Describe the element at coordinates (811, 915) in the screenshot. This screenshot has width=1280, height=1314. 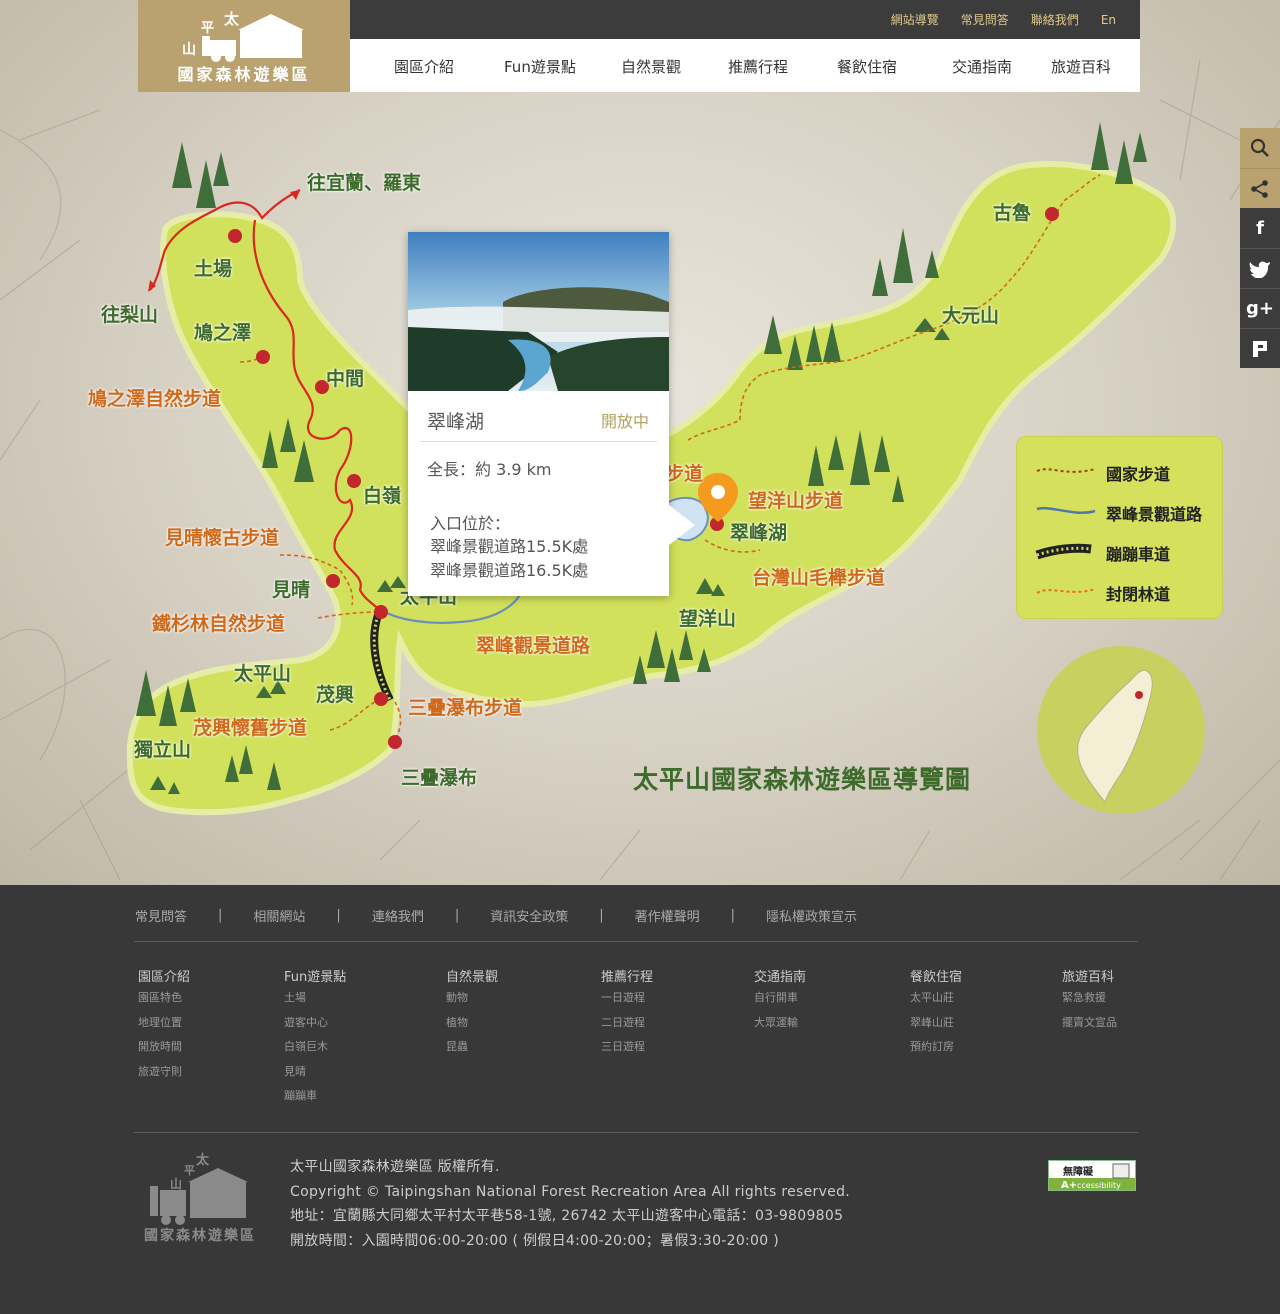
I see `footer-privacy-link: 隱私權政策宣示` at that location.